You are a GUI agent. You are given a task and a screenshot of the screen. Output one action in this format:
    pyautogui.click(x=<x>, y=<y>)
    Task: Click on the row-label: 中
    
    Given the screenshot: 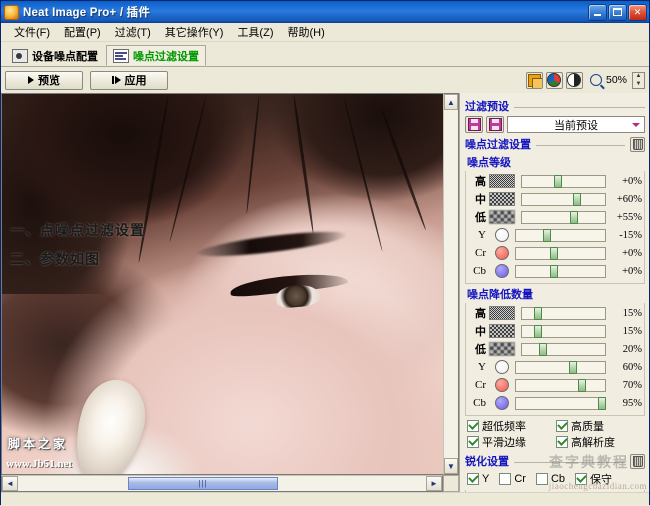 What is the action you would take?
    pyautogui.click(x=480, y=200)
    